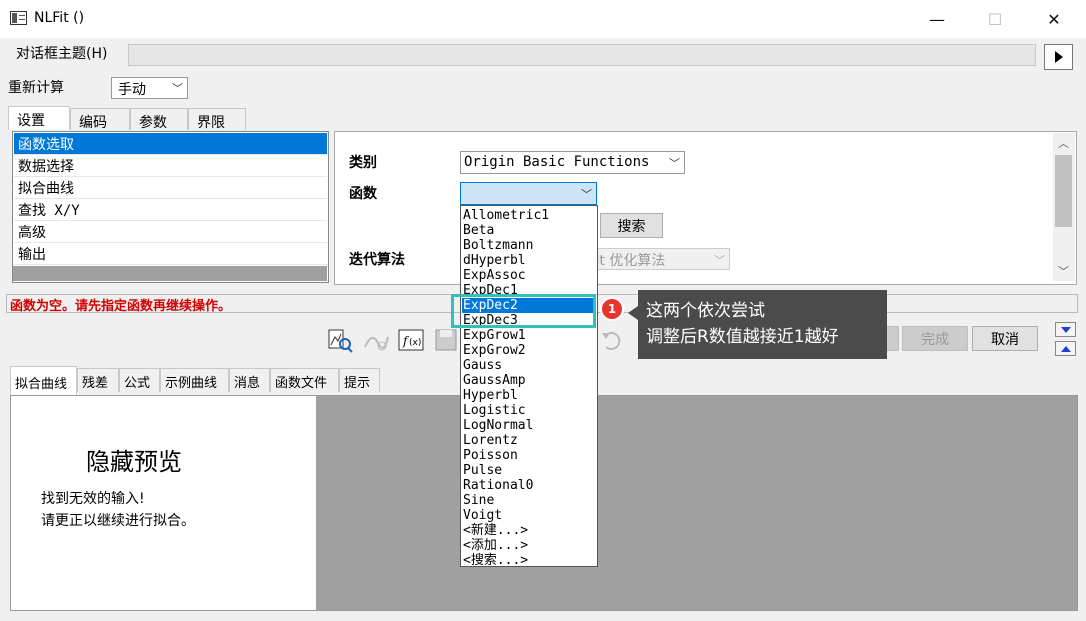  I want to click on scroll-thumb, so click(1063, 191).